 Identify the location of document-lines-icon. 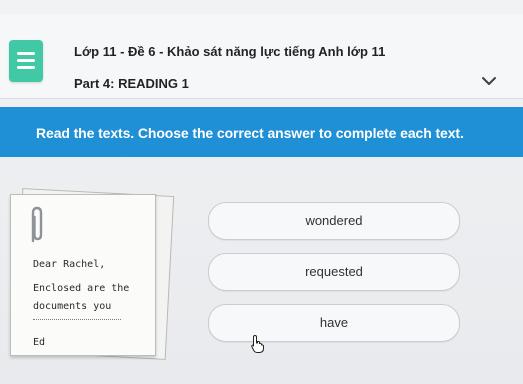
(26, 61).